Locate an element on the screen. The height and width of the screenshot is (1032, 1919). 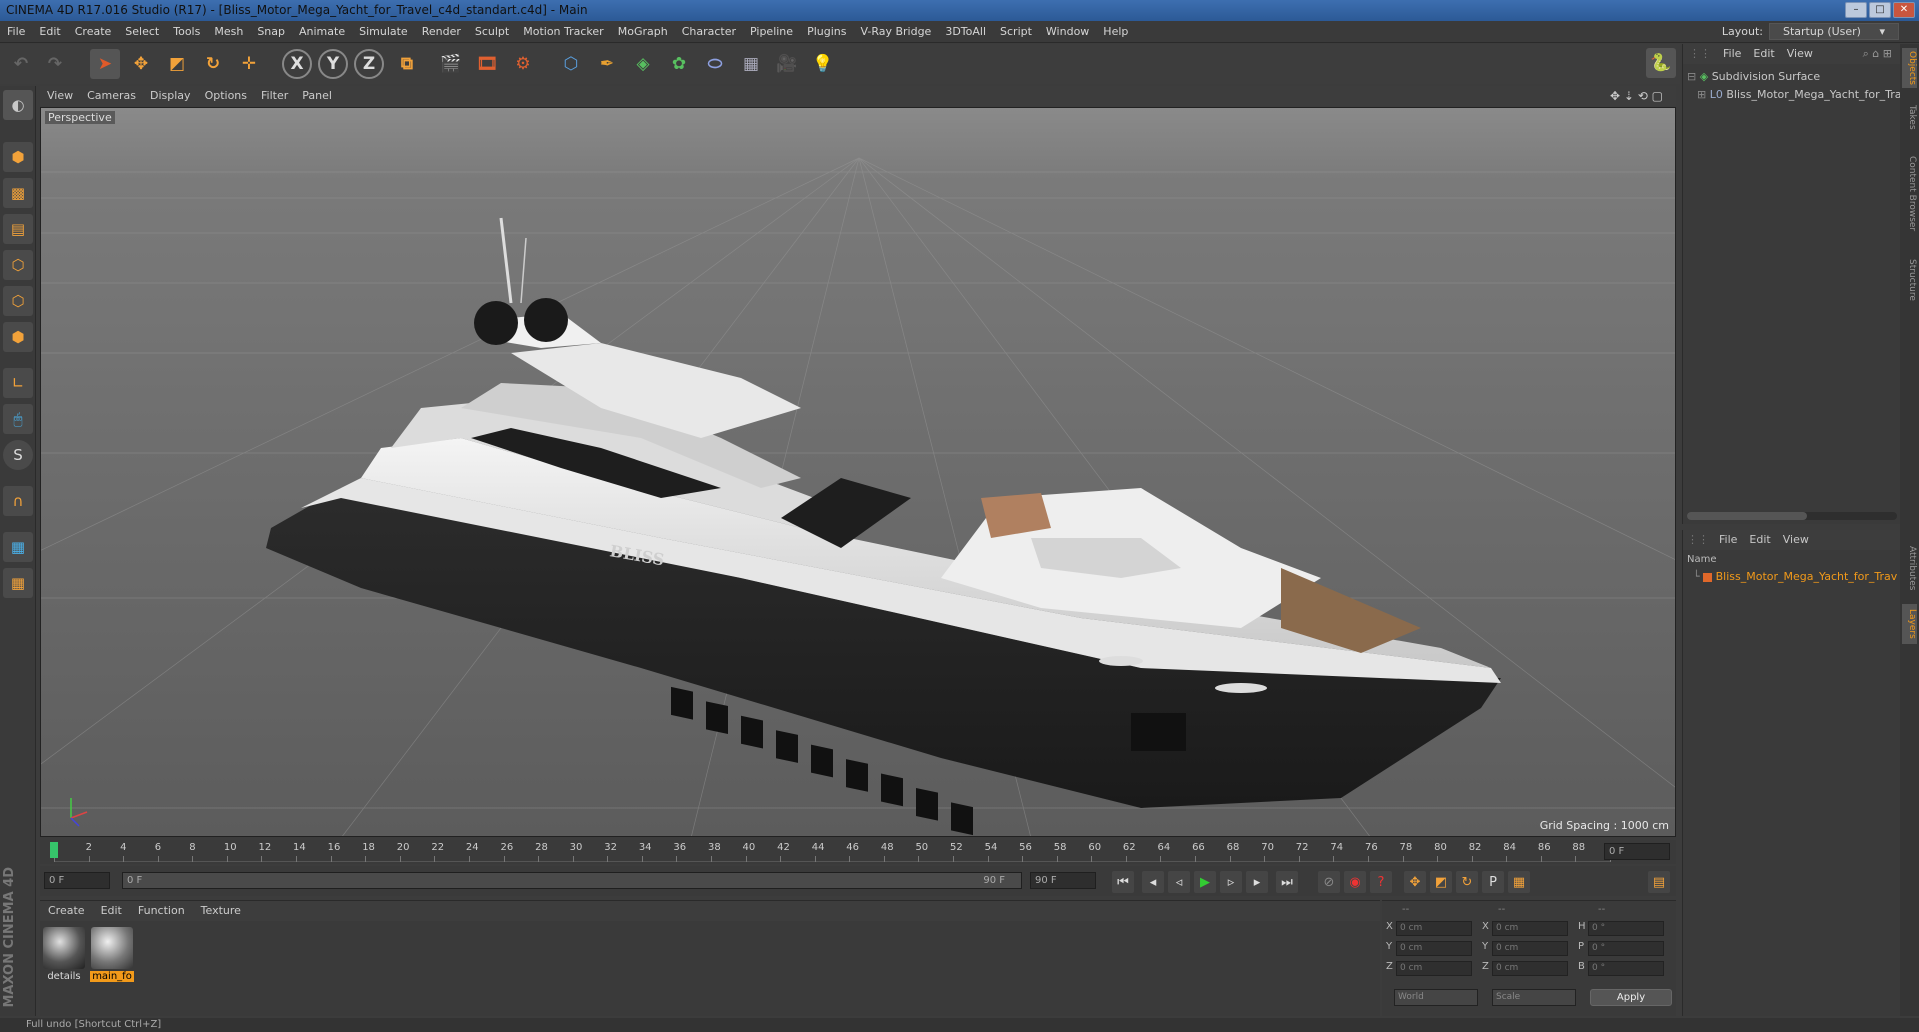
object-menu-view: View is located at coordinates (1800, 54).